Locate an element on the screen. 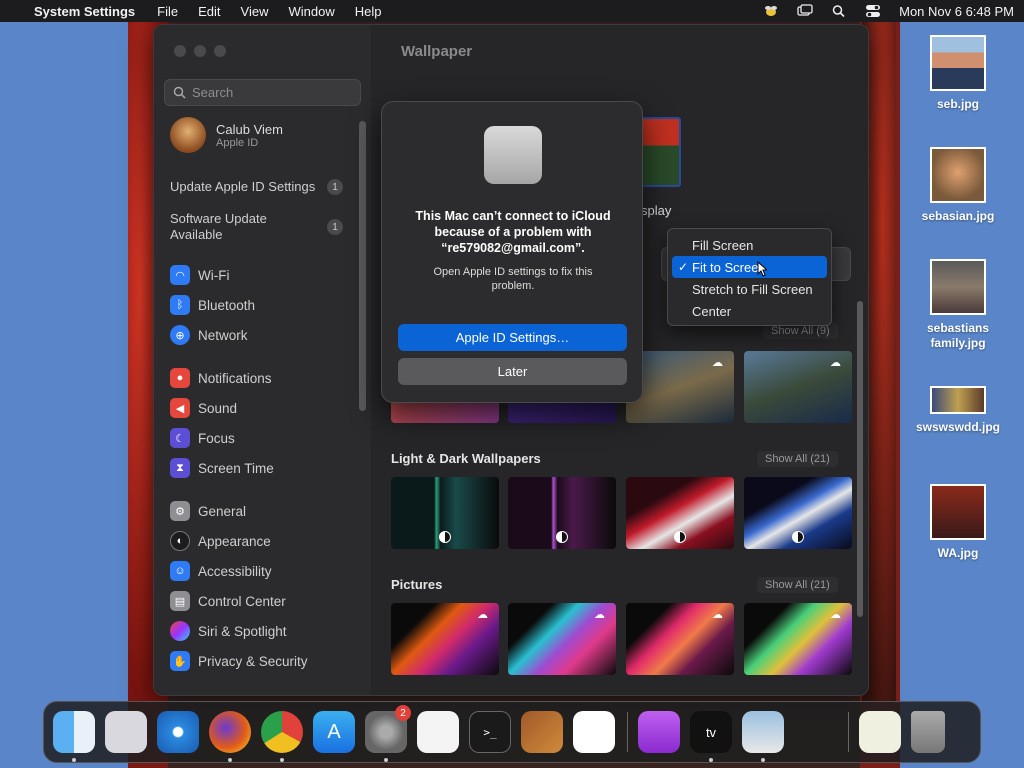  menu-clock: Mon Nov 6 6:48 PM is located at coordinates (956, 11).